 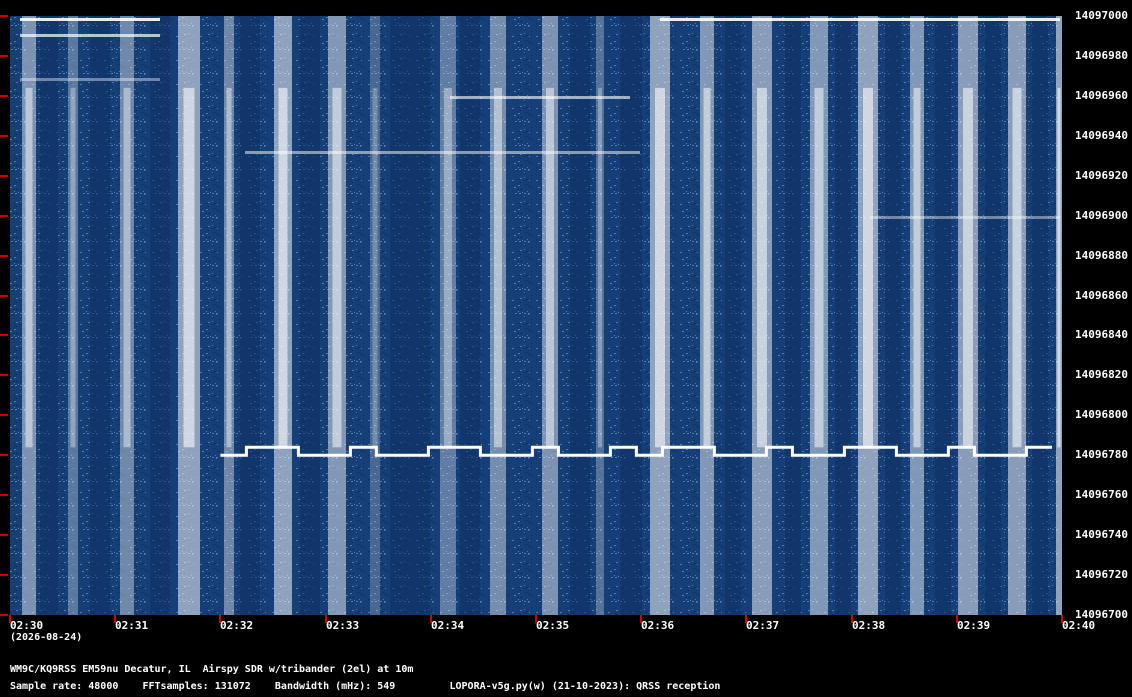 What do you see at coordinates (1101, 534) in the screenshot?
I see `y-tick-label: 14096740` at bounding box center [1101, 534].